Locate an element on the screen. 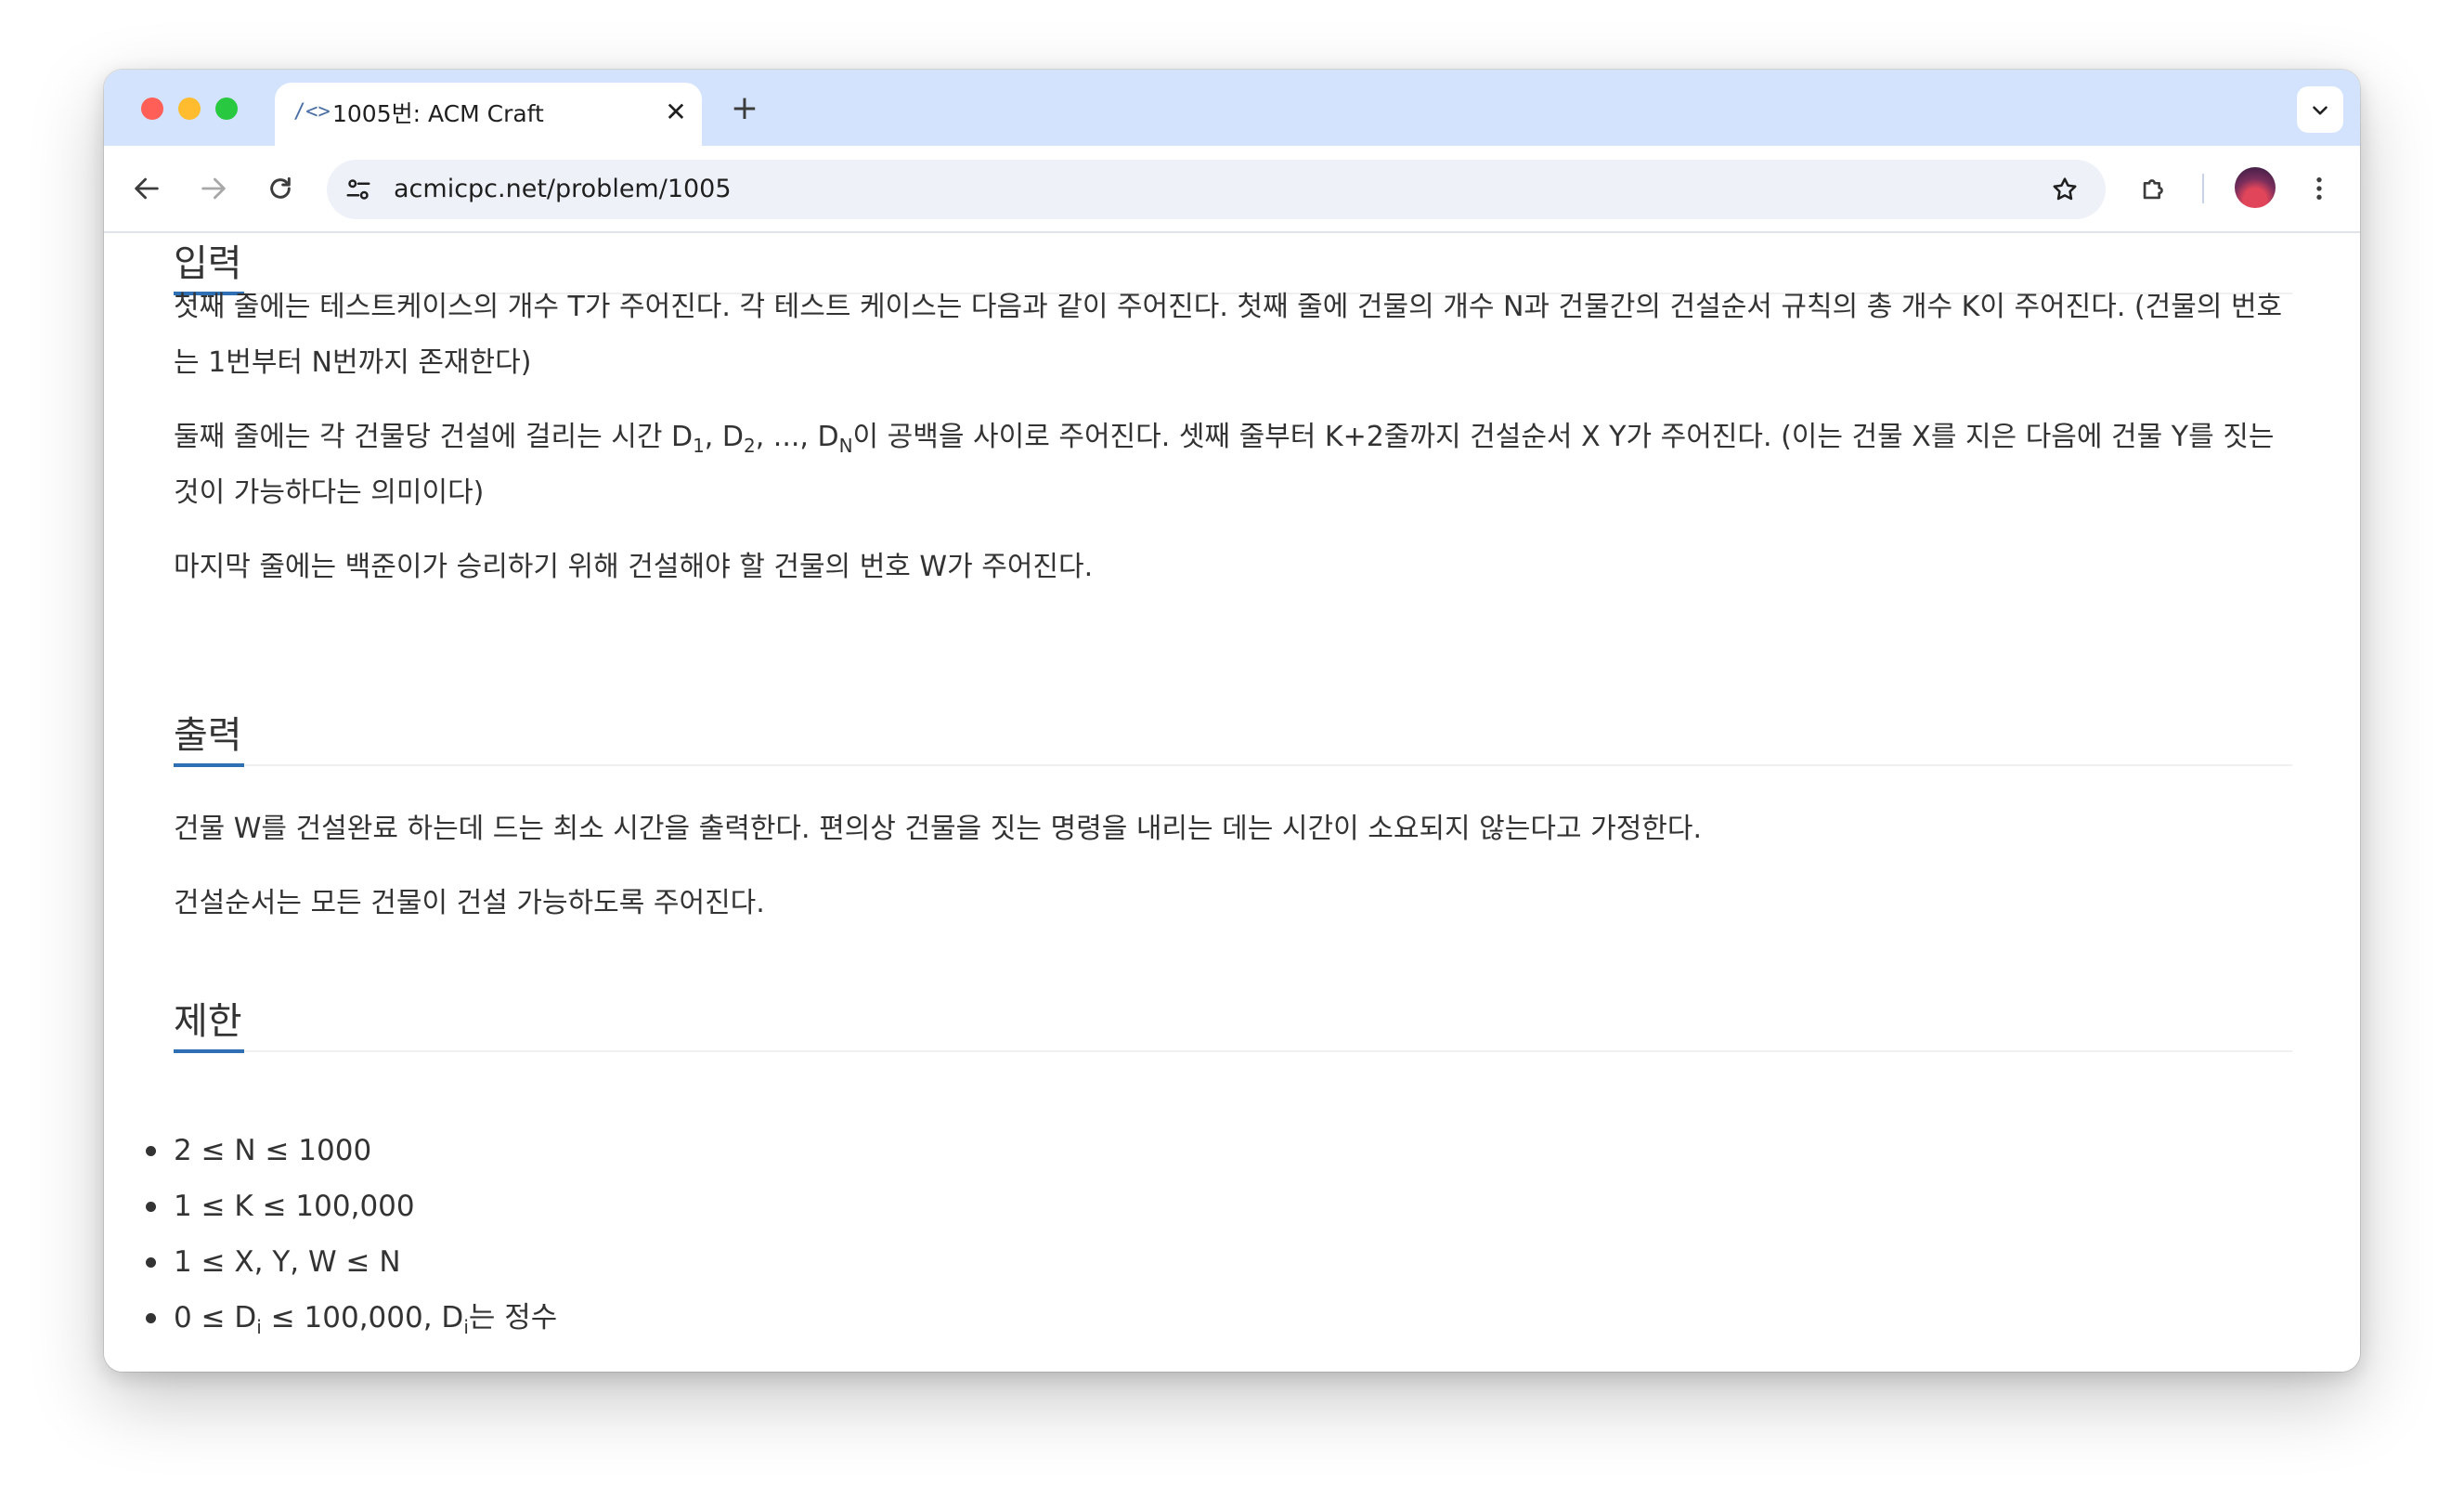 This screenshot has width=2464, height=1510. list-item: 2 ≤ N ≤ 1000 is located at coordinates (351, 1150).